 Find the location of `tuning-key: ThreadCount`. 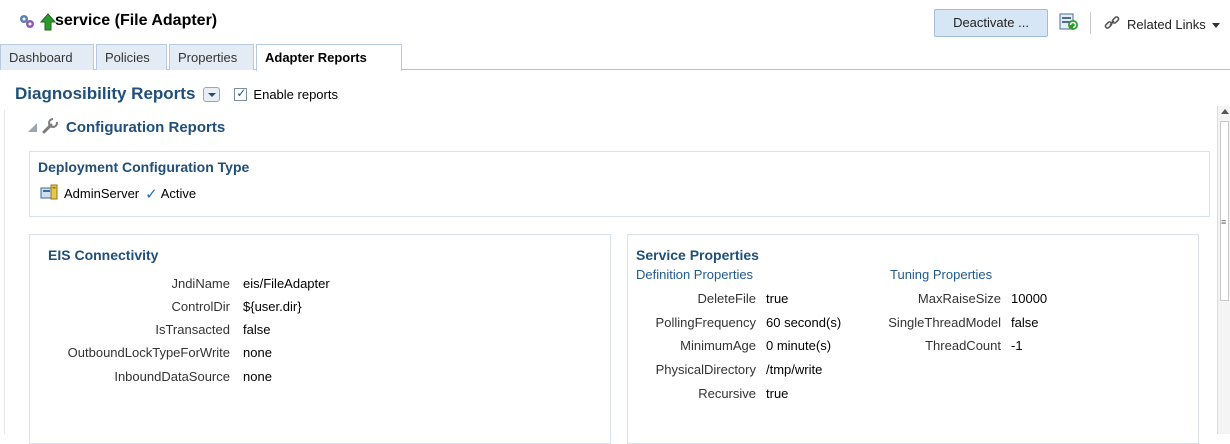

tuning-key: ThreadCount is located at coordinates (963, 345).